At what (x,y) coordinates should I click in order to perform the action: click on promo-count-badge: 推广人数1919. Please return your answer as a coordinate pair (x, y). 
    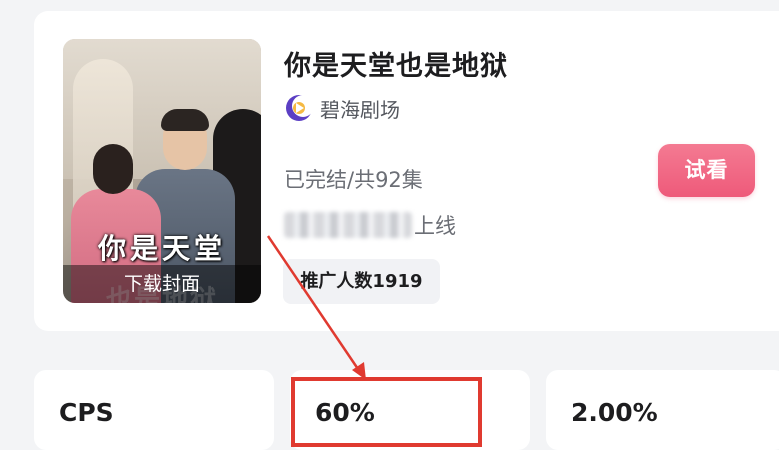
    Looking at the image, I should click on (361, 281).